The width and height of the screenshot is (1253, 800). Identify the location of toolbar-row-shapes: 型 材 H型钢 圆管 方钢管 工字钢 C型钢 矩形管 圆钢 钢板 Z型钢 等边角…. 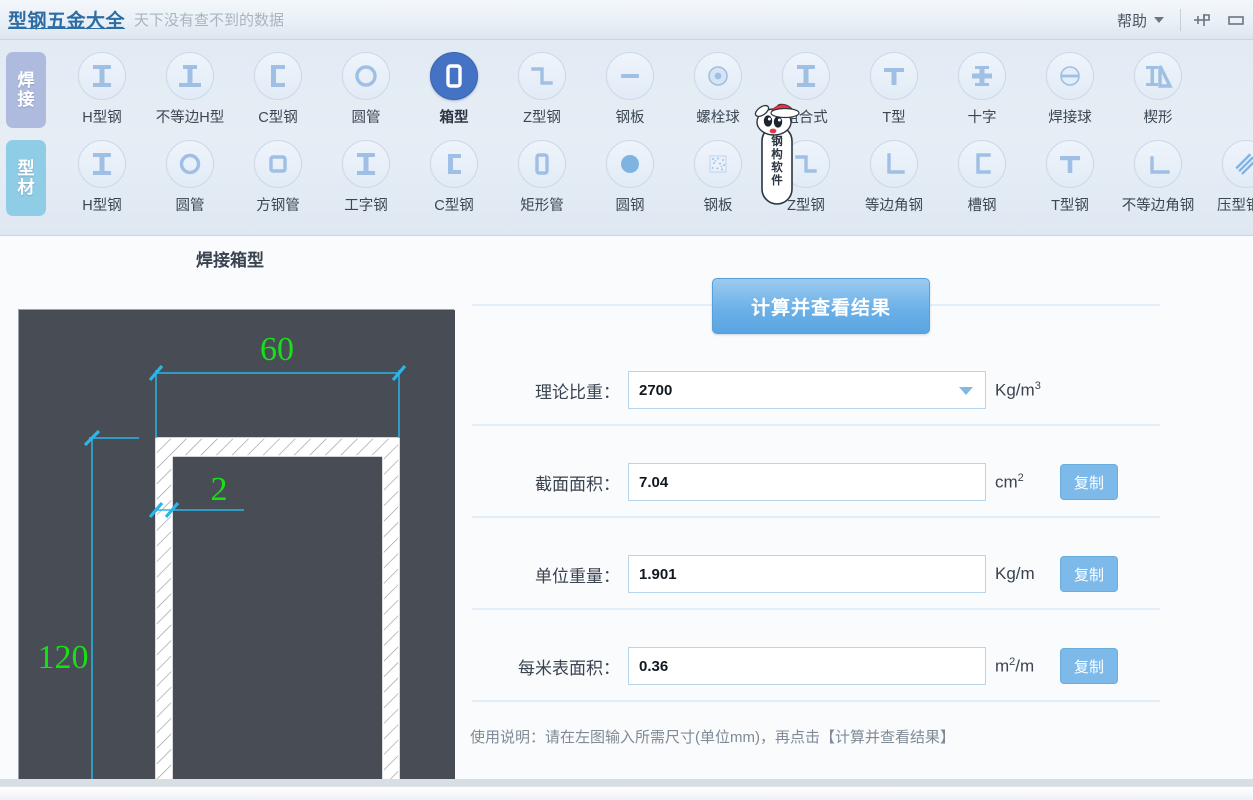
(626, 184).